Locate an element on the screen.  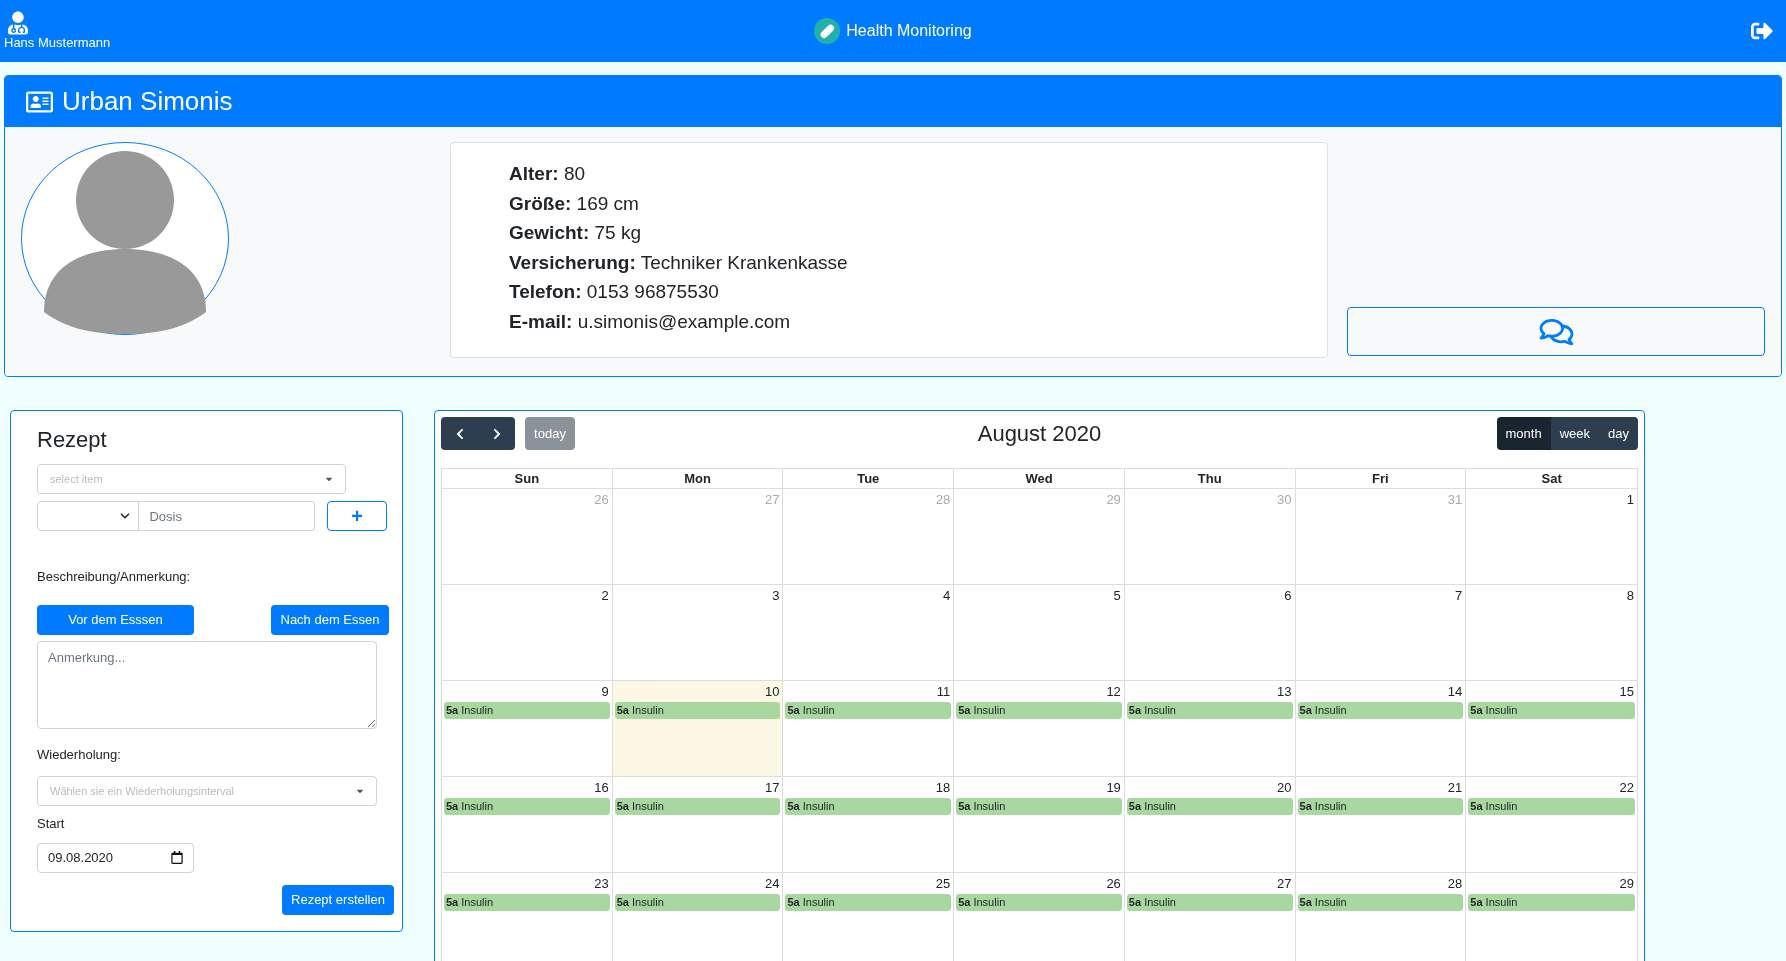
day-number: 14 is located at coordinates (1455, 692).